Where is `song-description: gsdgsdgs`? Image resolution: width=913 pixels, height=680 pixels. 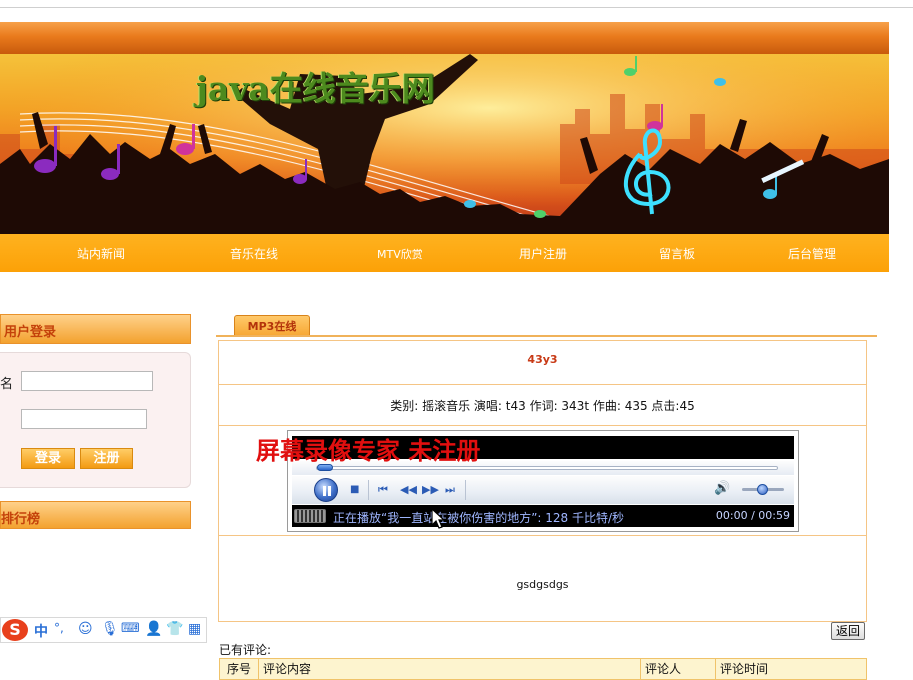 song-description: gsdgsdgs is located at coordinates (542, 584).